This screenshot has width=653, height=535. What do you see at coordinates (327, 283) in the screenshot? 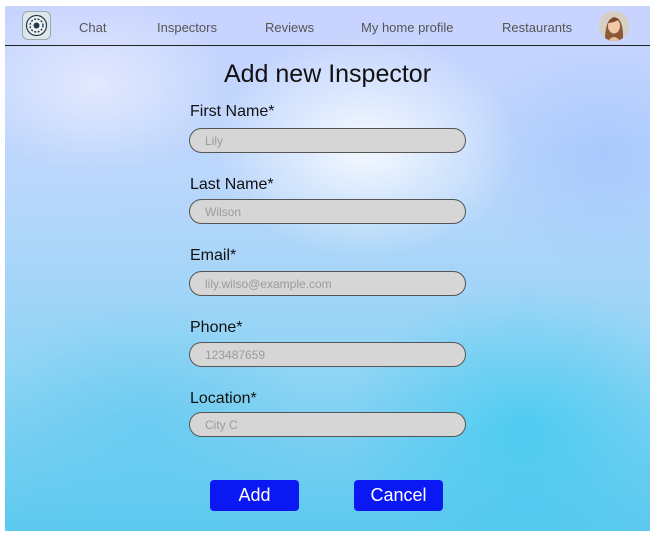
I see `email-input` at bounding box center [327, 283].